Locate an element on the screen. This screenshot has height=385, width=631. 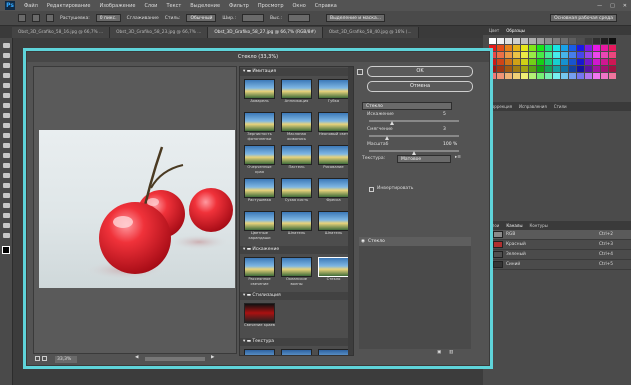
menu-window: Окно is located at coordinates (299, 6).